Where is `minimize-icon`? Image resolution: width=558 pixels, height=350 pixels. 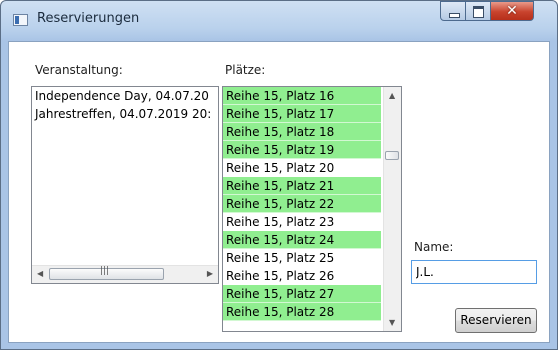 minimize-icon is located at coordinates (454, 15).